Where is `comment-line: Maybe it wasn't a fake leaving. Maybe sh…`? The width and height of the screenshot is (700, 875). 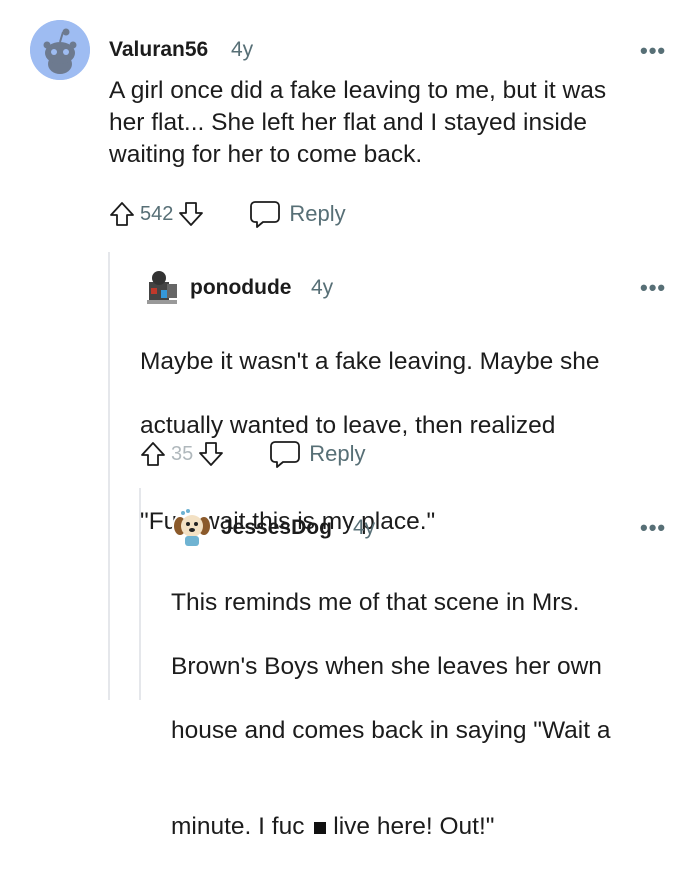 comment-line: Maybe it wasn't a fake leaving. Maybe sh… is located at coordinates (370, 361).